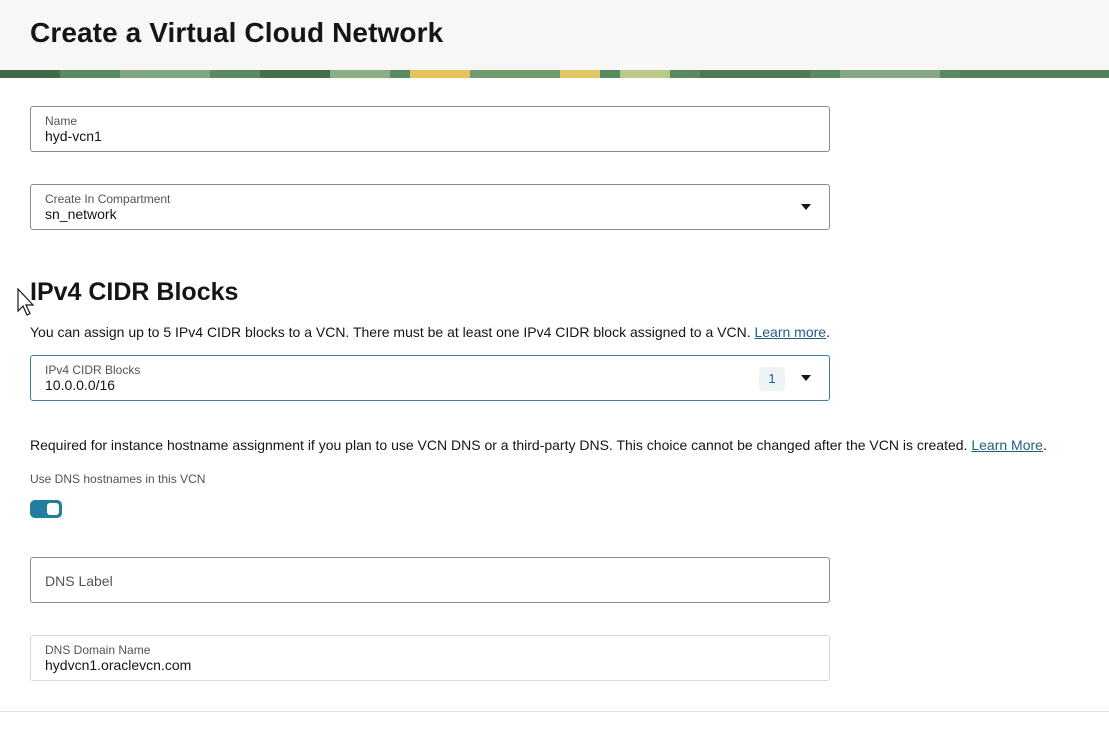 The width and height of the screenshot is (1109, 747). What do you see at coordinates (430, 580) in the screenshot?
I see `dns-label-input: DNS Label` at bounding box center [430, 580].